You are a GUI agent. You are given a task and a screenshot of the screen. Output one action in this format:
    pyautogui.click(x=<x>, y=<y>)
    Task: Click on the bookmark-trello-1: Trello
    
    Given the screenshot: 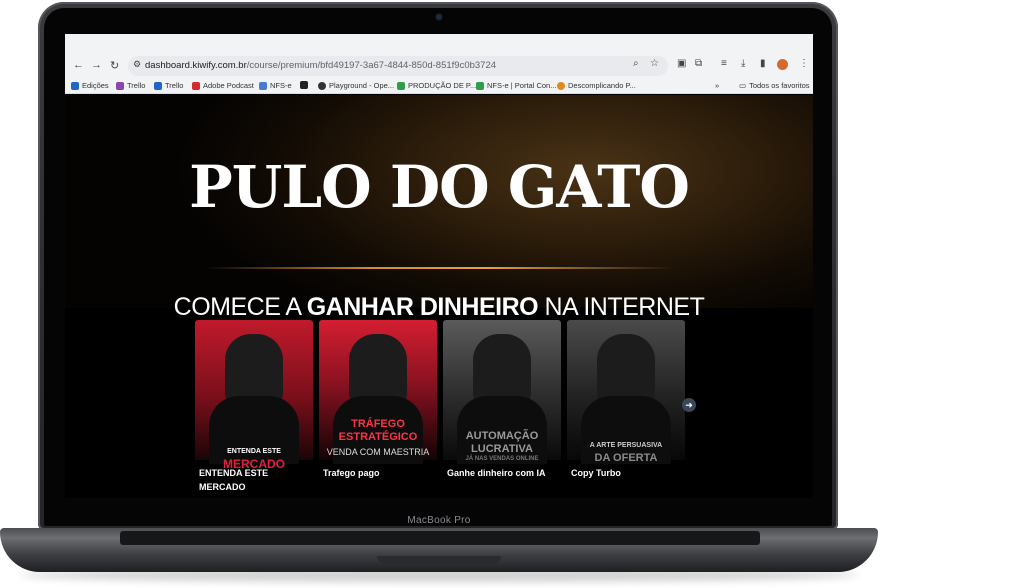 What is the action you would take?
    pyautogui.click(x=130, y=85)
    